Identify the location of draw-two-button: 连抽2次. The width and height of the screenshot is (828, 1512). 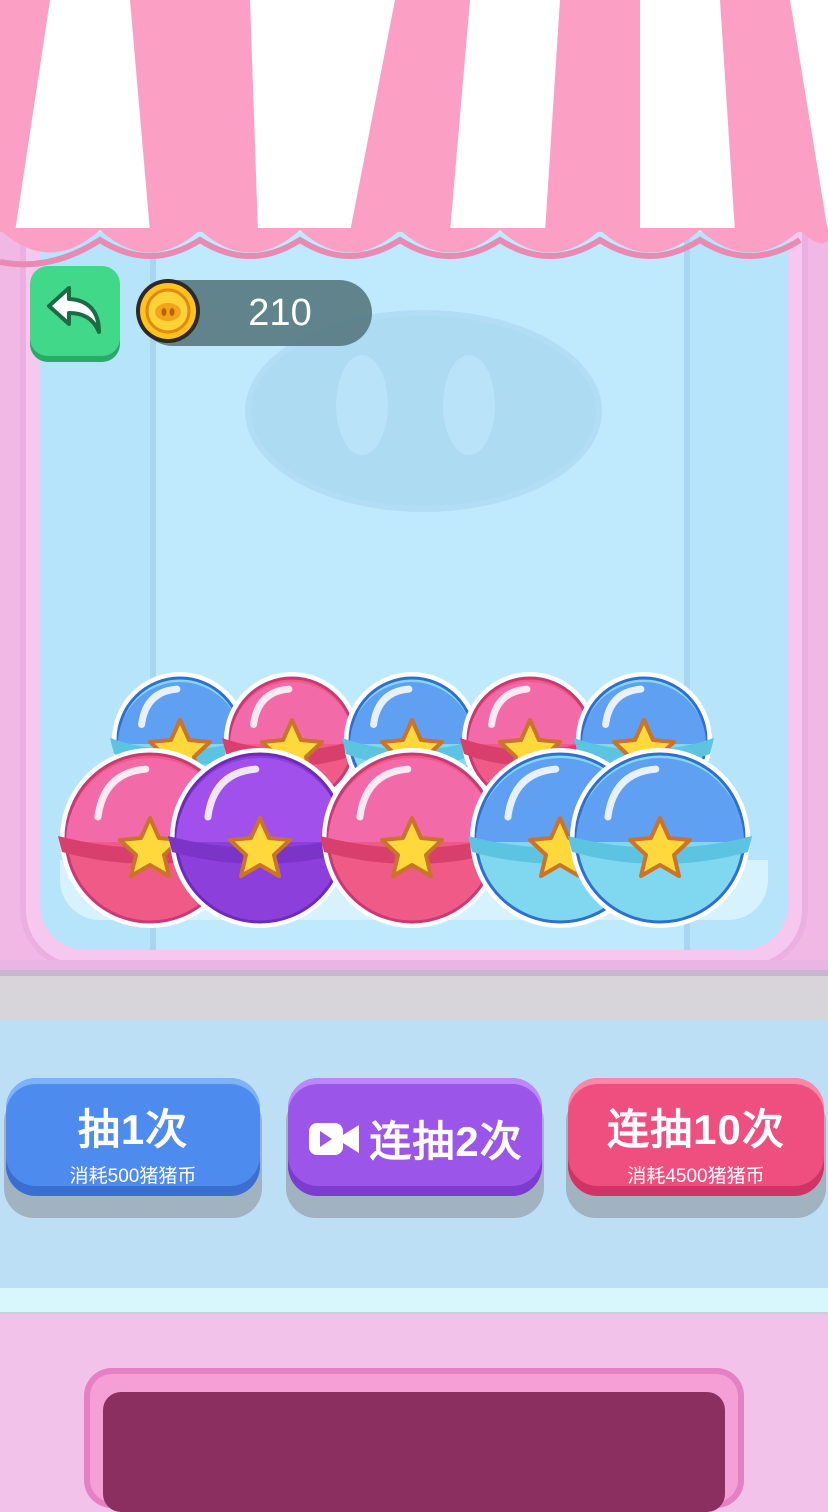
(415, 1137).